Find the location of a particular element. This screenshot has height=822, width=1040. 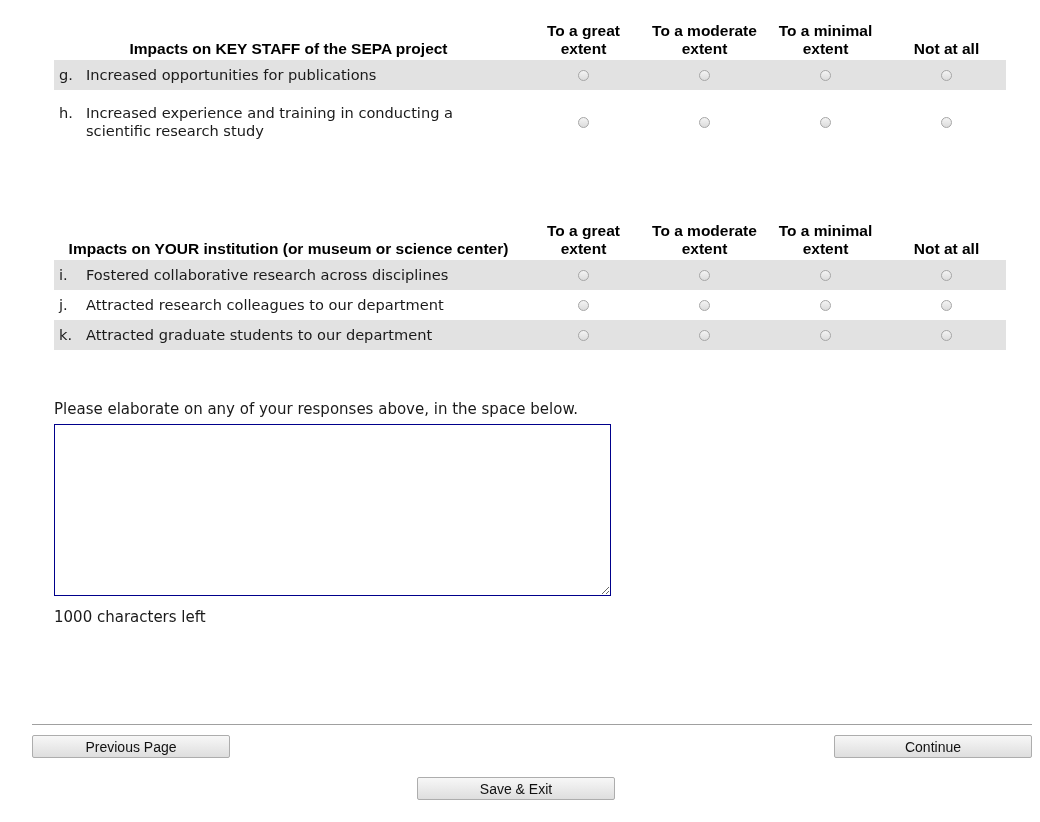

previous-page-button: Previous Page is located at coordinates (131, 746).